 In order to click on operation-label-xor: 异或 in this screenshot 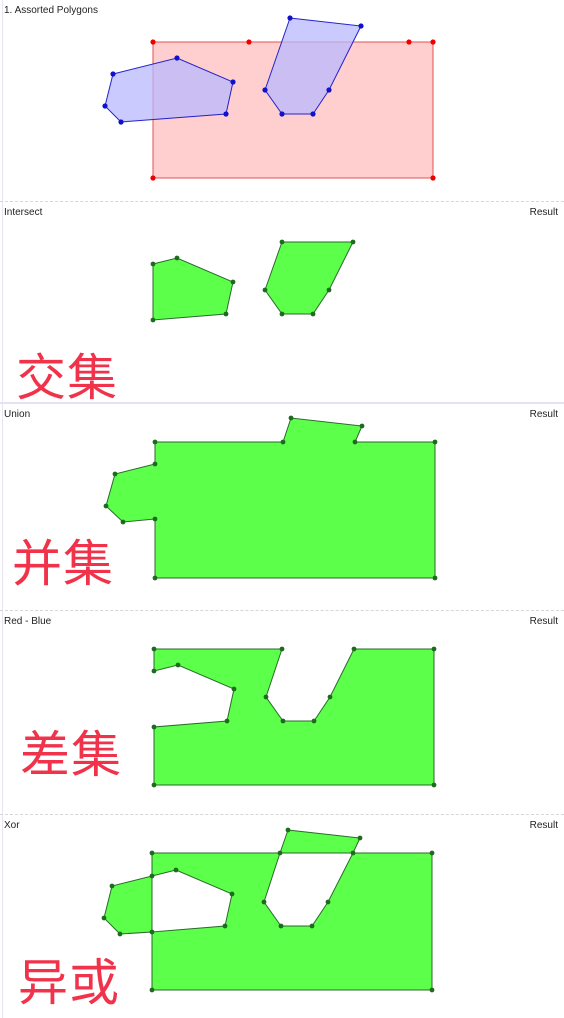, I will do `click(69, 983)`.